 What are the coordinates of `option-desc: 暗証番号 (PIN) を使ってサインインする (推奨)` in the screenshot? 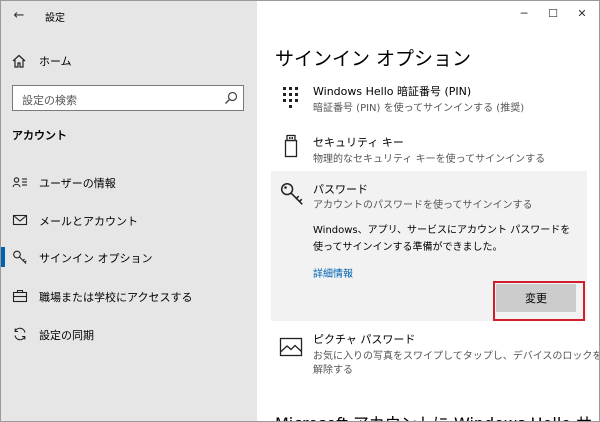 It's located at (419, 108).